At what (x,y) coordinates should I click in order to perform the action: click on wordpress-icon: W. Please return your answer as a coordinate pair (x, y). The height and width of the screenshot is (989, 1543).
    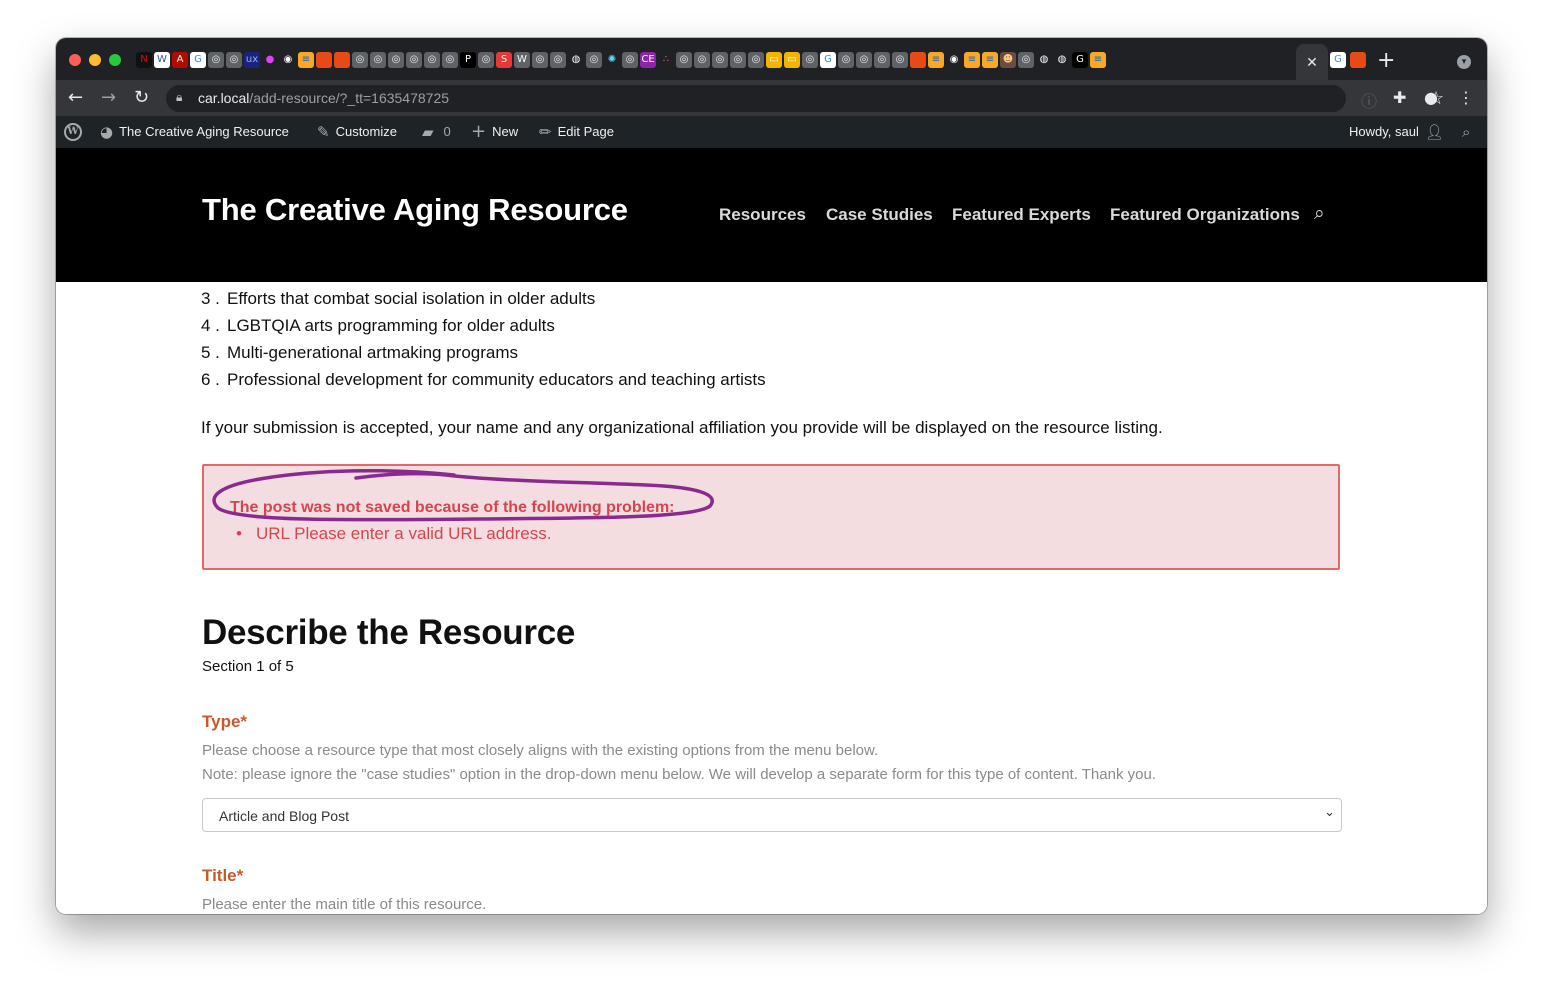
    Looking at the image, I should click on (522, 60).